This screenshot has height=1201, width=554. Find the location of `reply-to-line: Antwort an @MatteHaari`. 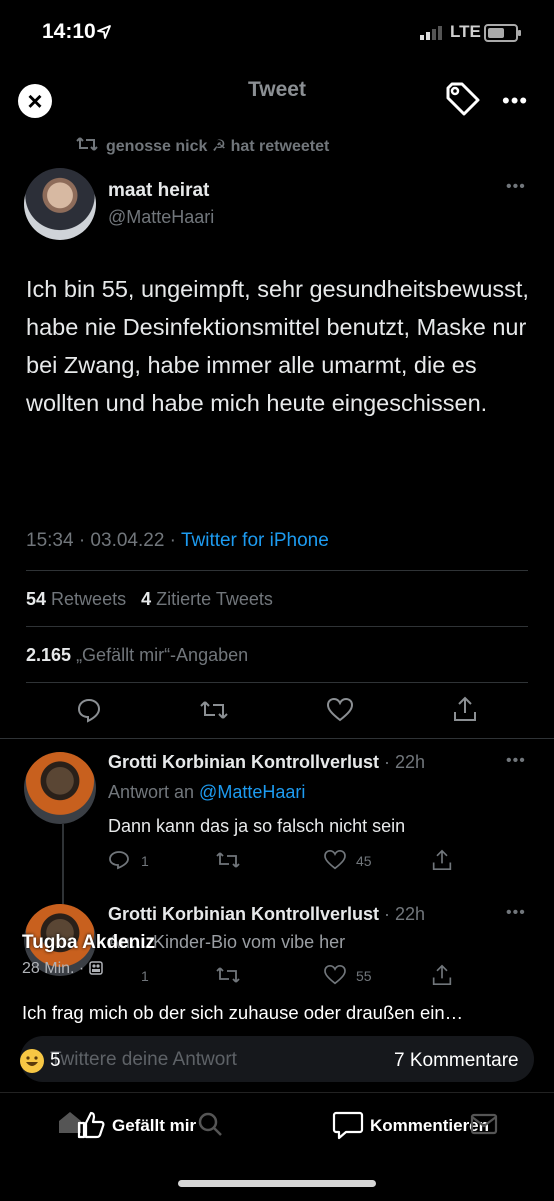

reply-to-line: Antwort an @MatteHaari is located at coordinates (206, 792).